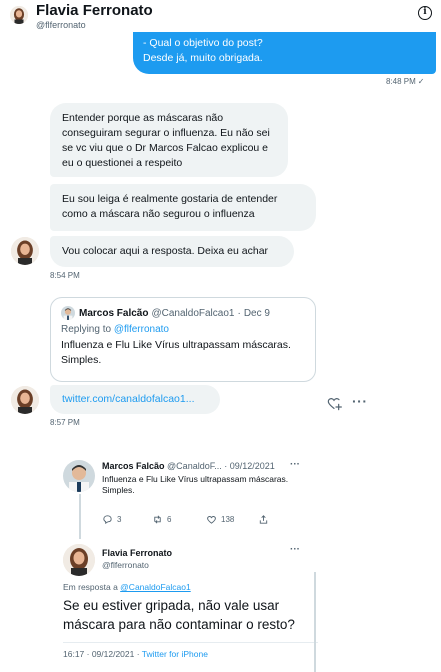 This screenshot has height=672, width=441. Describe the element at coordinates (421, 81) in the screenshot. I see `read-check-icon: ✓` at that location.